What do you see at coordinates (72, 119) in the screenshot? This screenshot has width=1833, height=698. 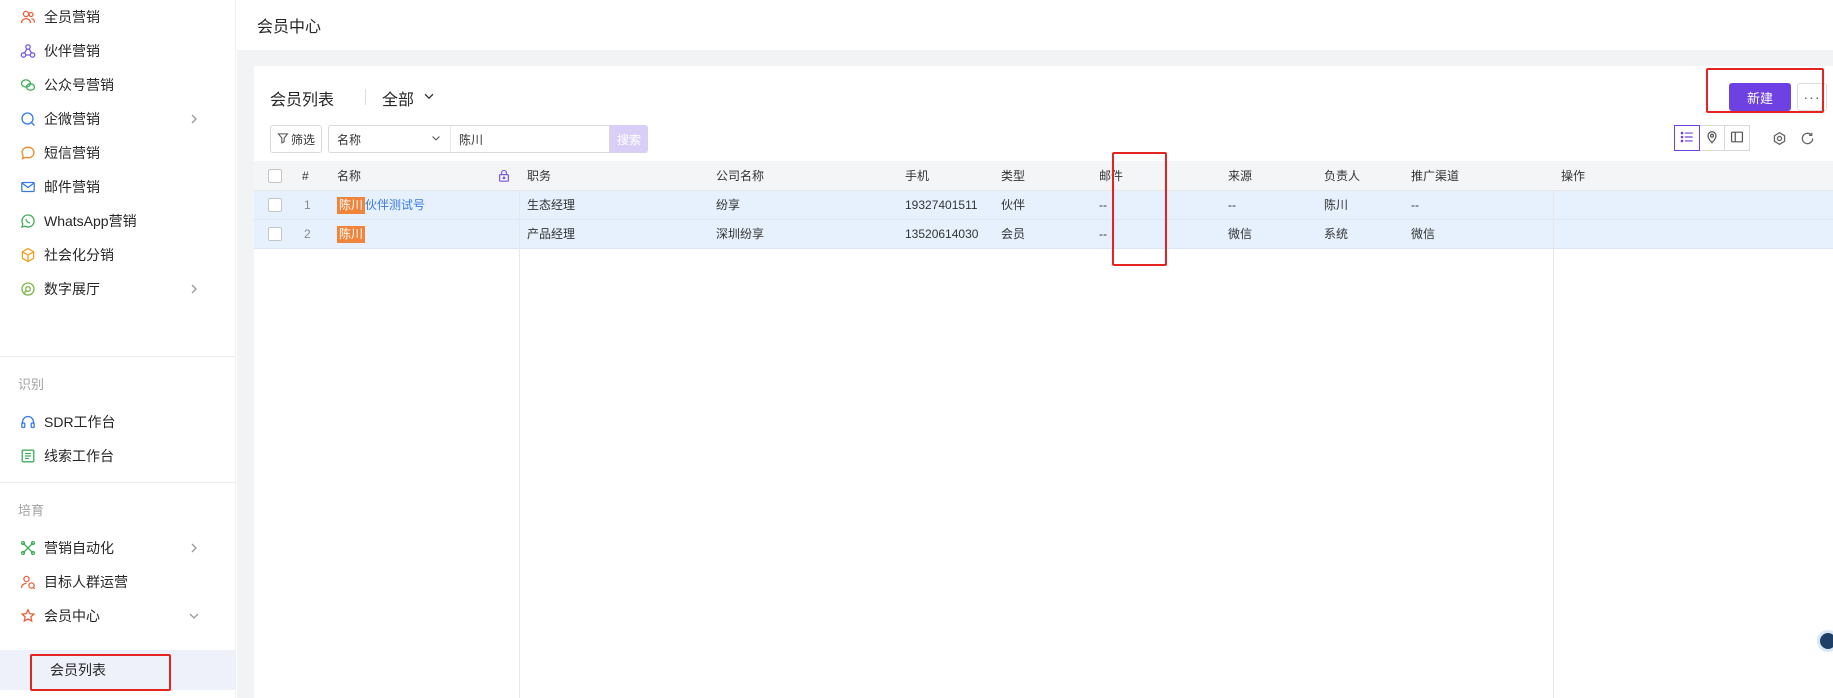 I see `sidebar-item-label: 企微营销` at bounding box center [72, 119].